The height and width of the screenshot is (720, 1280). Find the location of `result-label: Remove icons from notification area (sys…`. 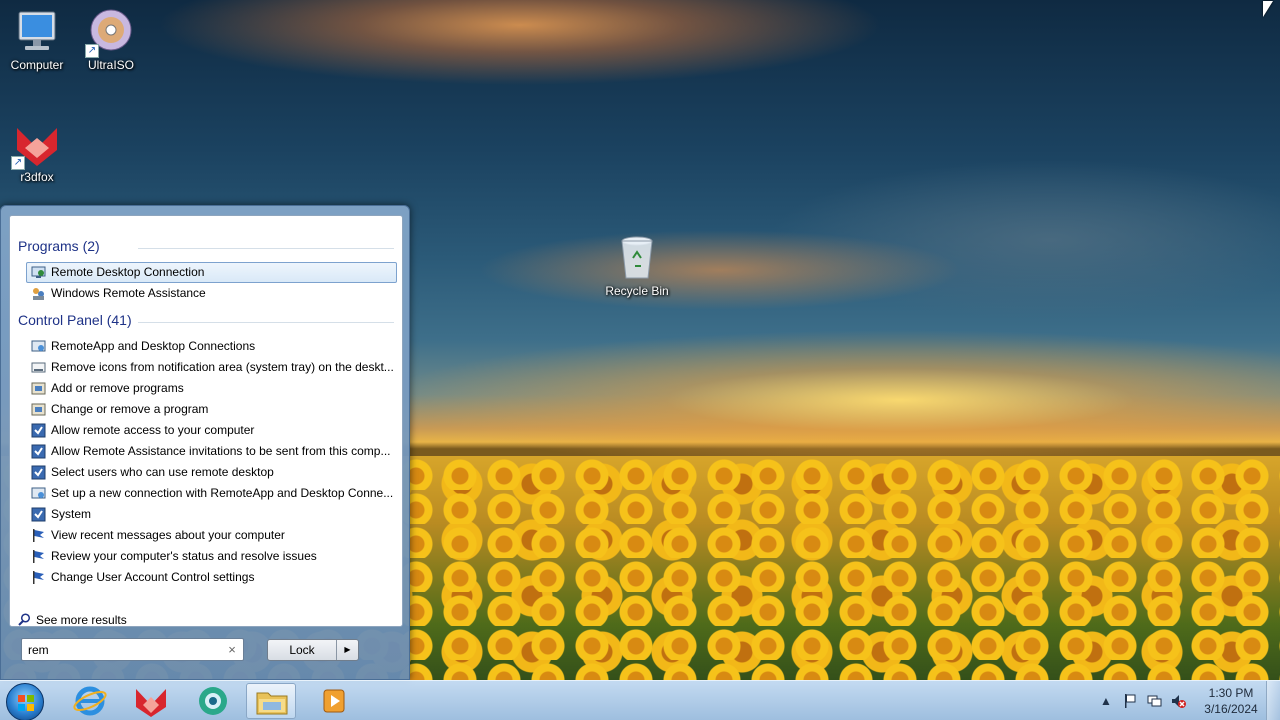

result-label: Remove icons from notification area (sys… is located at coordinates (222, 367).